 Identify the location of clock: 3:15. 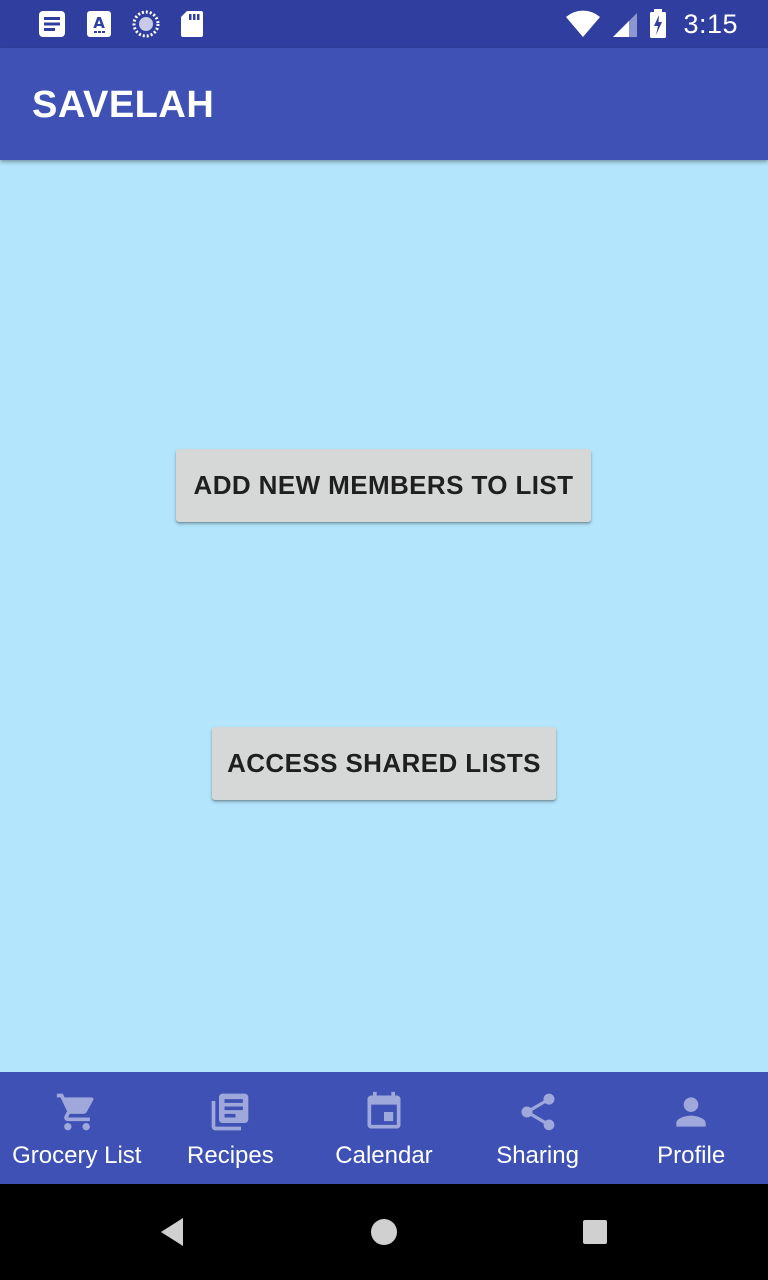
(710, 23).